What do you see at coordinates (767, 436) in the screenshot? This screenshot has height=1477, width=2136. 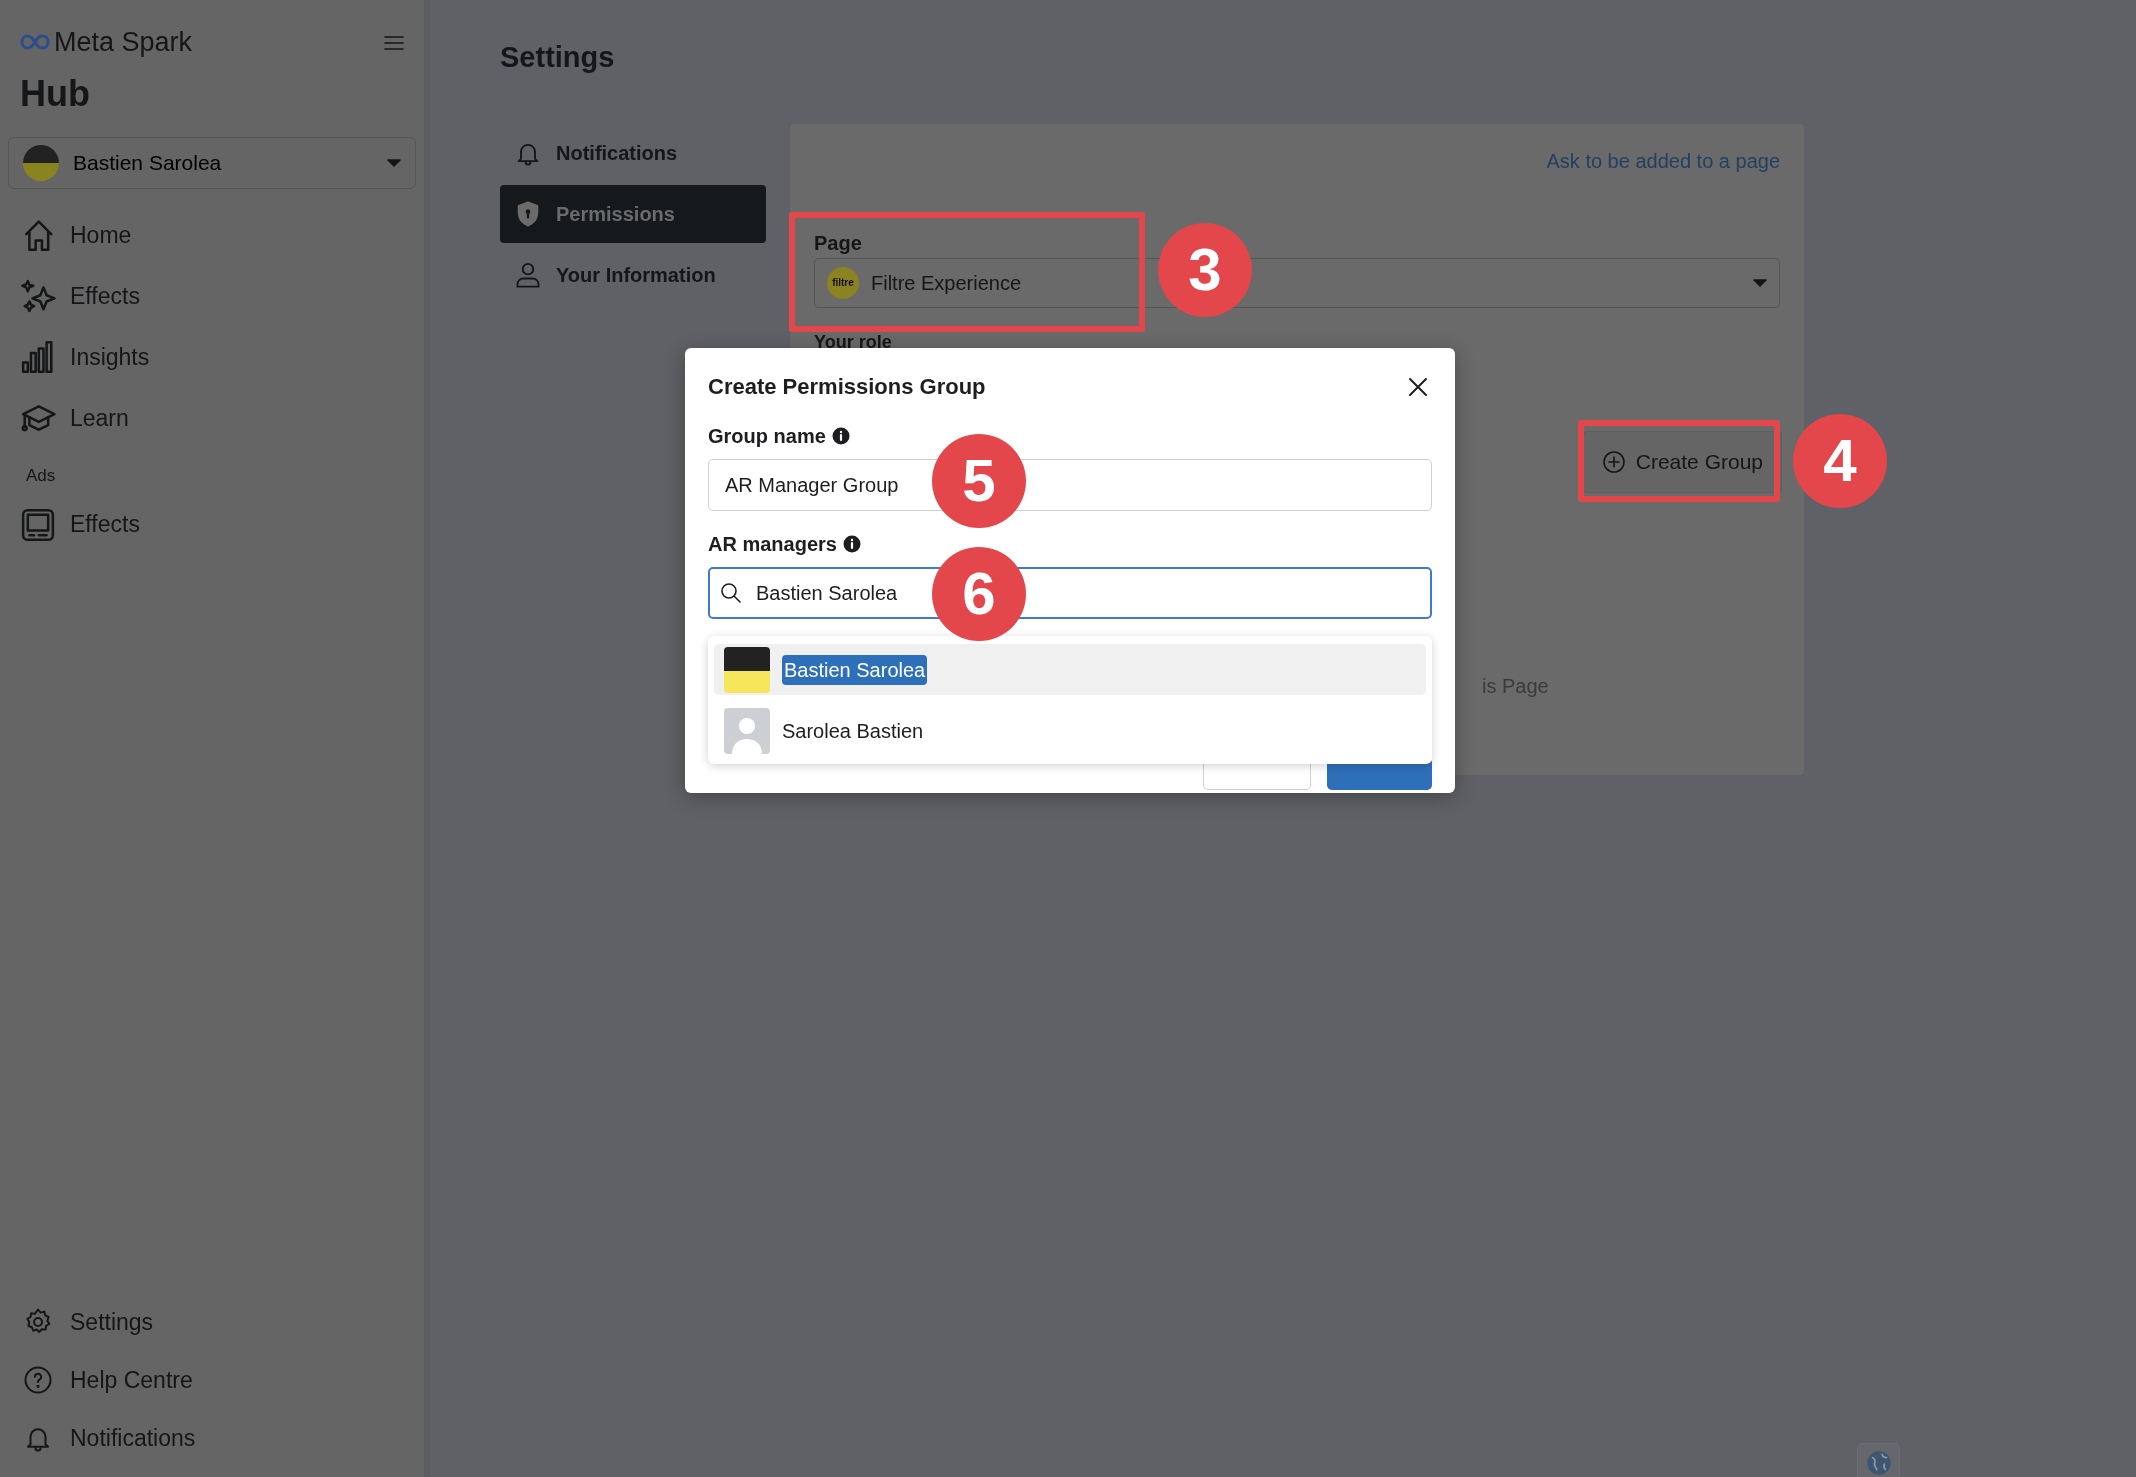 I see `field-label: Group name` at bounding box center [767, 436].